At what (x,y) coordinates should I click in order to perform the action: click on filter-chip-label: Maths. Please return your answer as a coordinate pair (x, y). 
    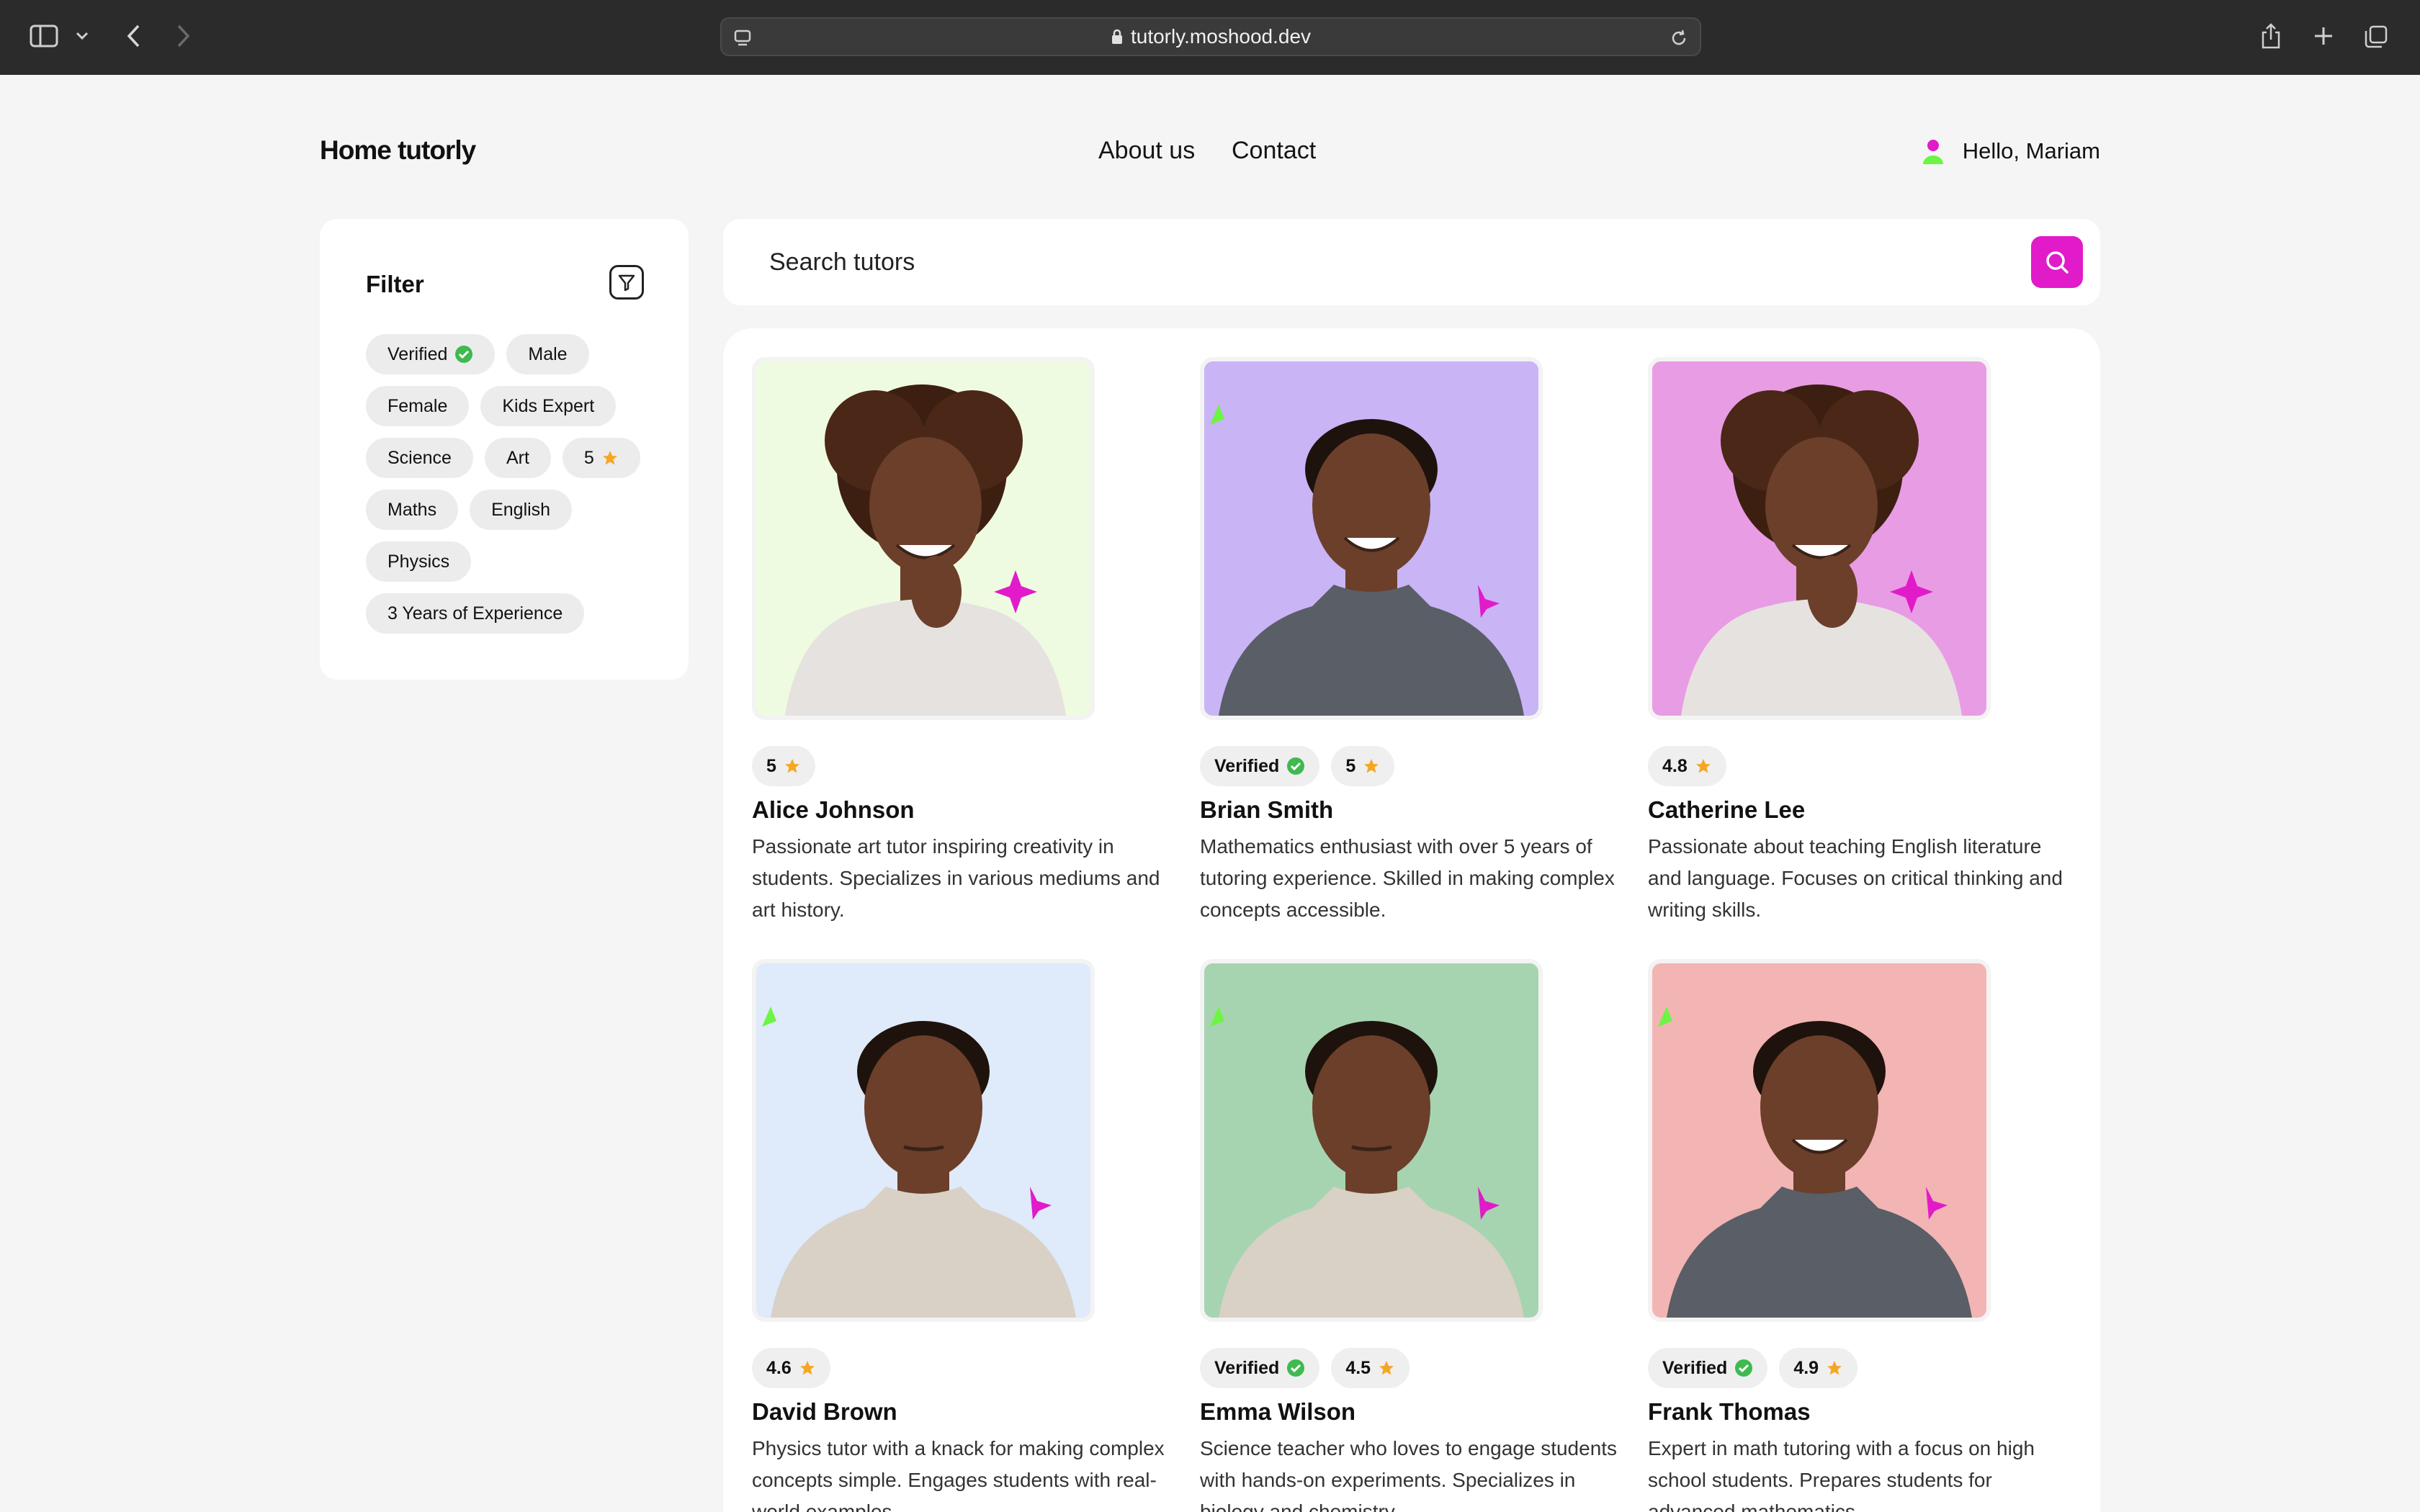
    Looking at the image, I should click on (412, 509).